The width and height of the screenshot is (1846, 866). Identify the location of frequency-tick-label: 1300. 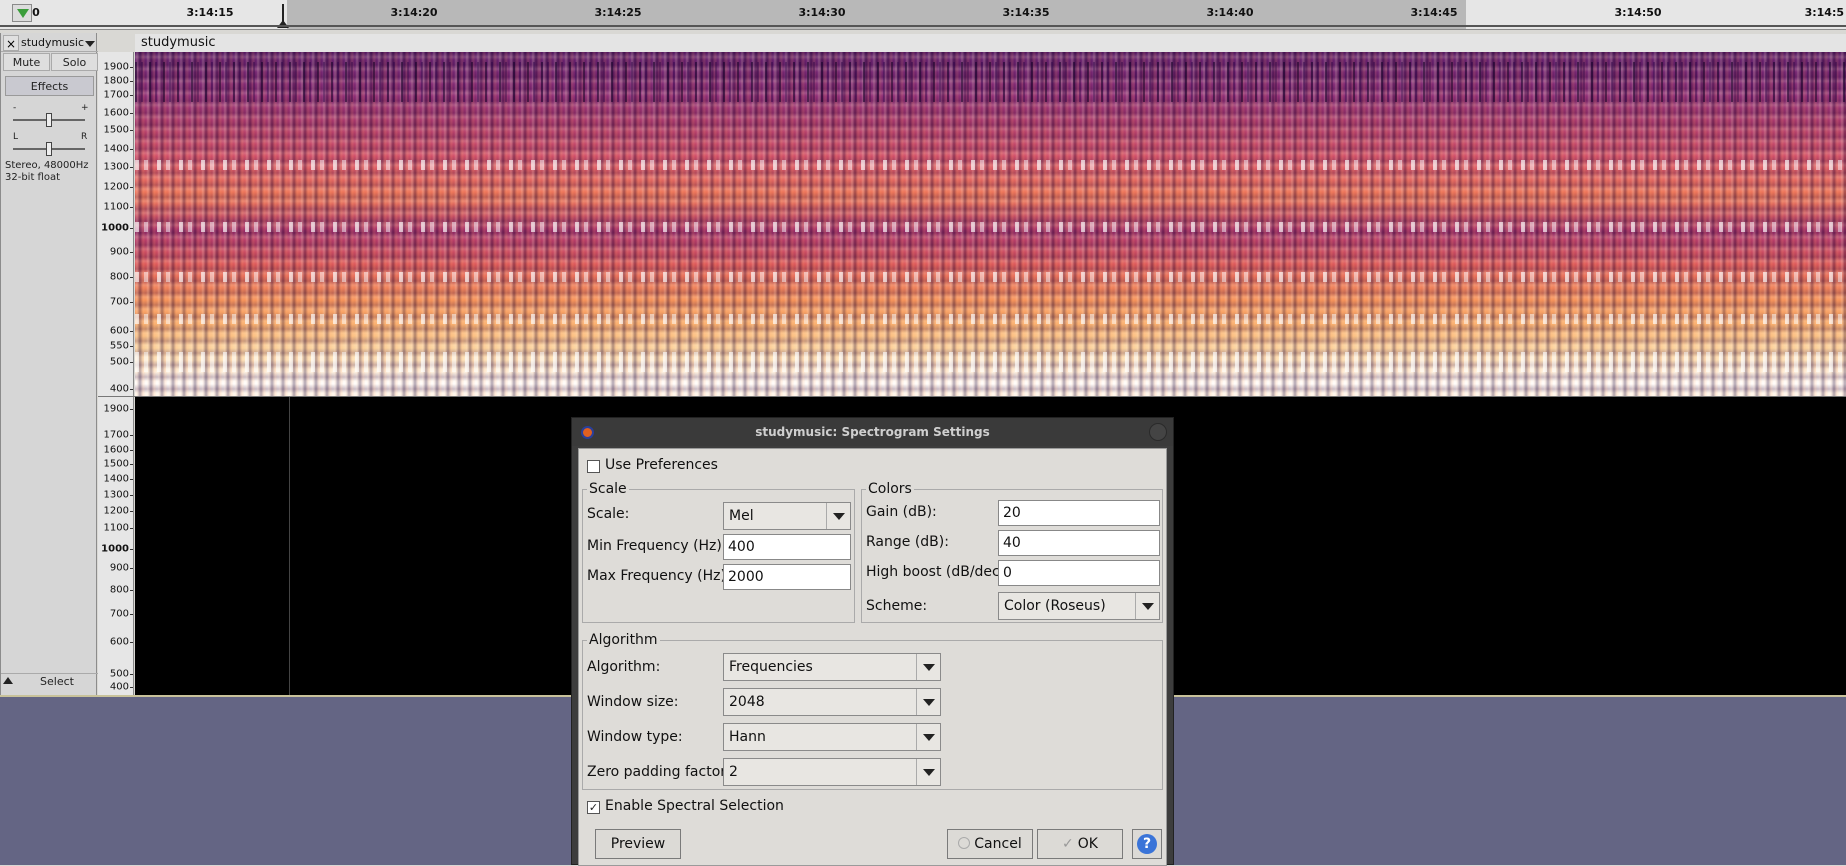
(116, 495).